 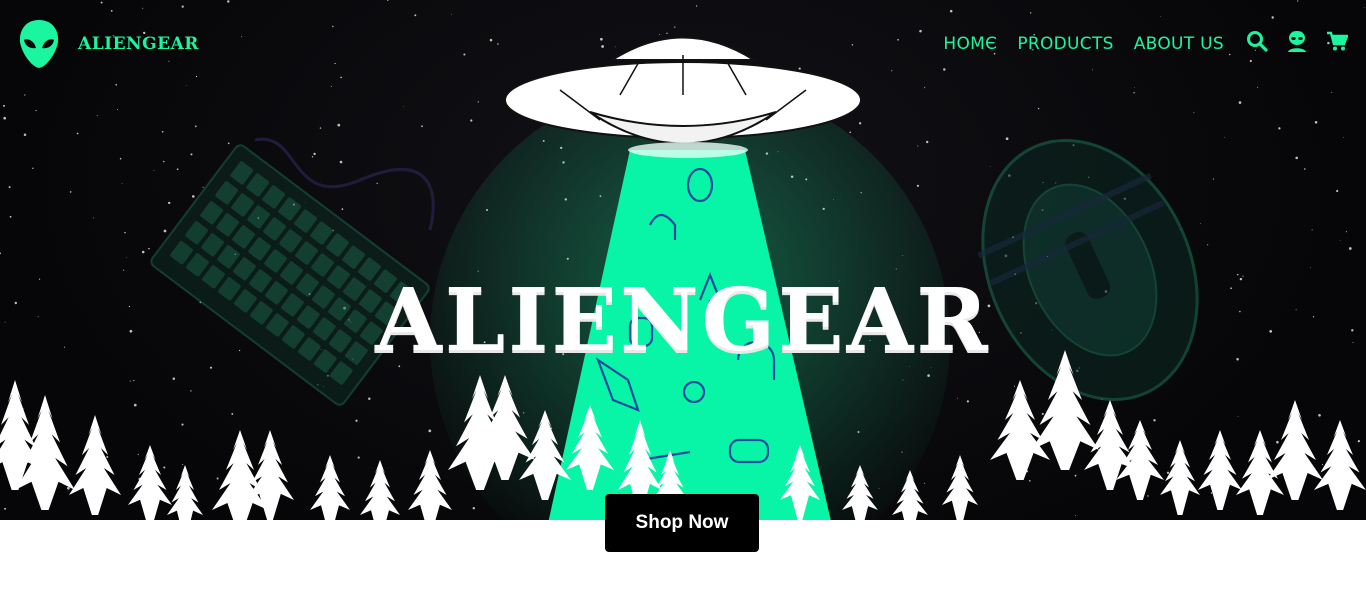 I want to click on alien-account-icon, so click(x=1297, y=41).